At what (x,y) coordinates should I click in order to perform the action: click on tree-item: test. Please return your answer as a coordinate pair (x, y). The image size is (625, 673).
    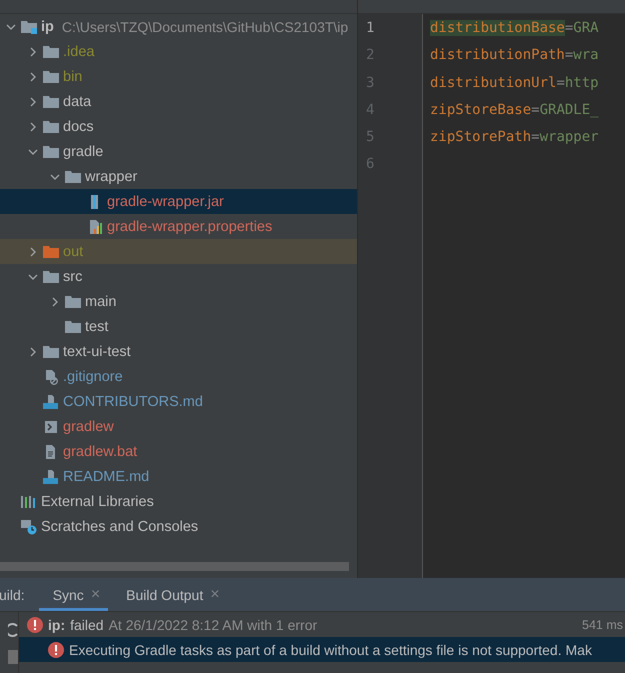
    Looking at the image, I should click on (178, 326).